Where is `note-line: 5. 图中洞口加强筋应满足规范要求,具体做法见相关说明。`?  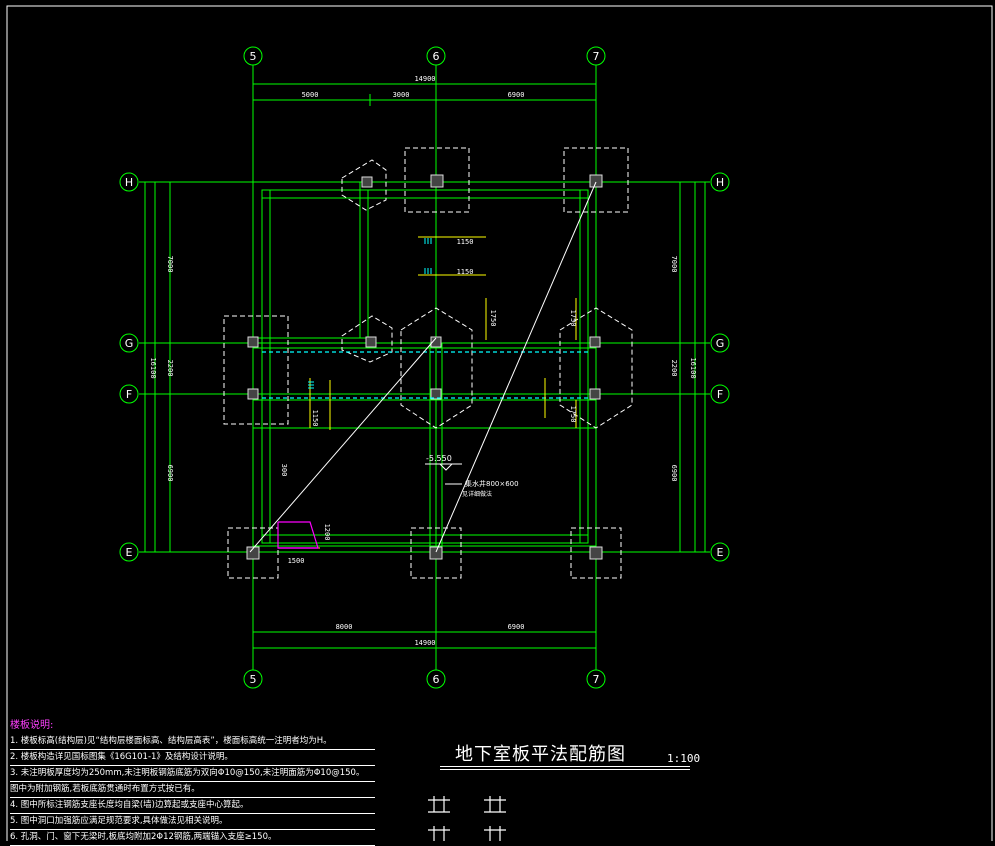 note-line: 5. 图中洞口加强筋应满足规范要求,具体做法见相关说明。 is located at coordinates (192, 822).